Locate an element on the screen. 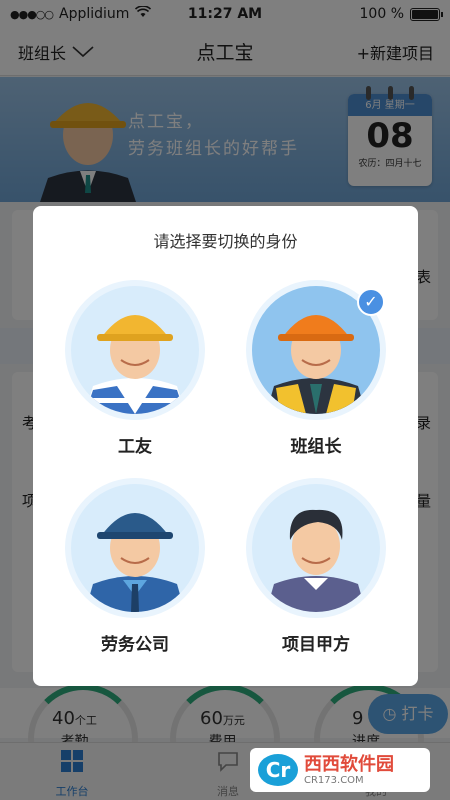 The width and height of the screenshot is (450, 800). identity-option-foreman: ✓ 班组长 is located at coordinates (316, 375).